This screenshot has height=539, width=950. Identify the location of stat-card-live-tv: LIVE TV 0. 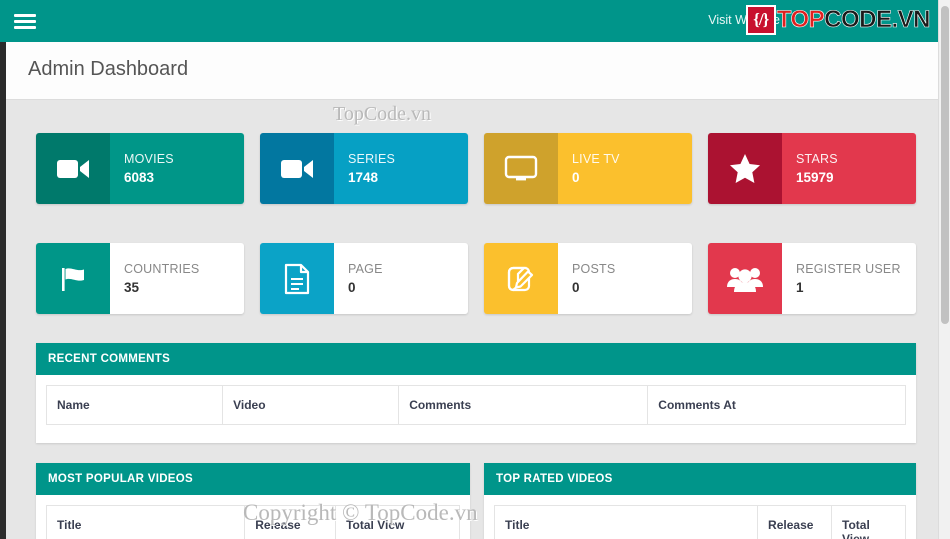
(588, 168).